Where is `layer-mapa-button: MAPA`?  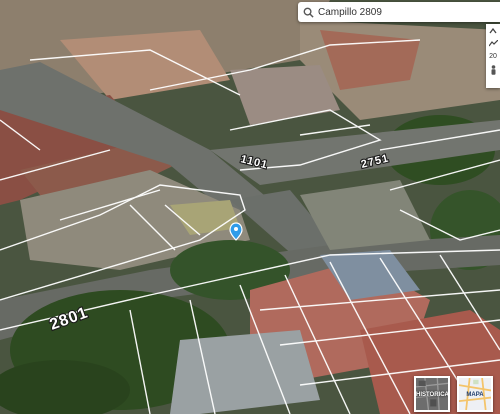 layer-mapa-button: MAPA is located at coordinates (475, 394).